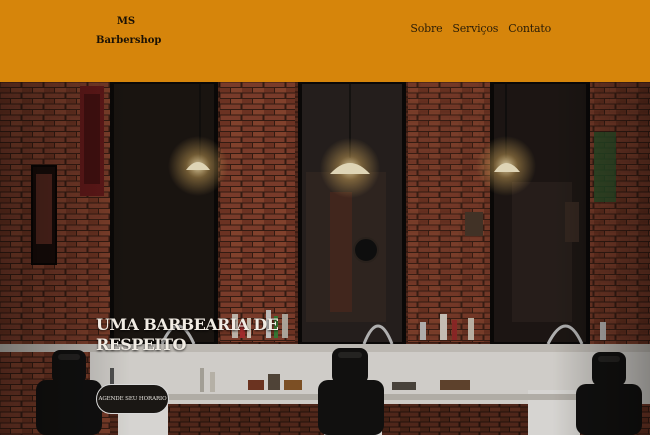  I want to click on brand-line-1: MS, so click(126, 21).